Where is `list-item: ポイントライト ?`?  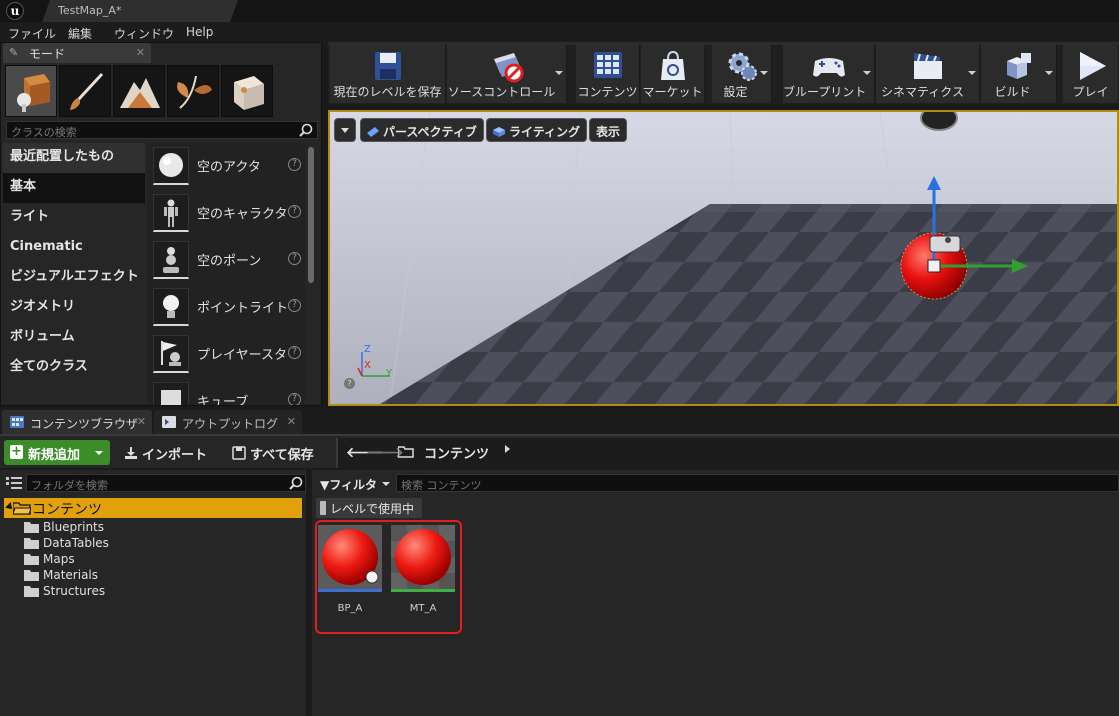 list-item: ポイントライト ? is located at coordinates (226, 307).